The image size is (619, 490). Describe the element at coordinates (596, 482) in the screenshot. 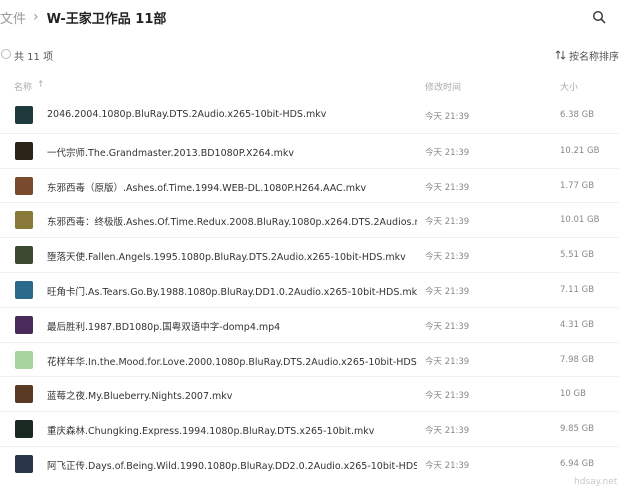

I see `watermark: hdsay.net` at that location.